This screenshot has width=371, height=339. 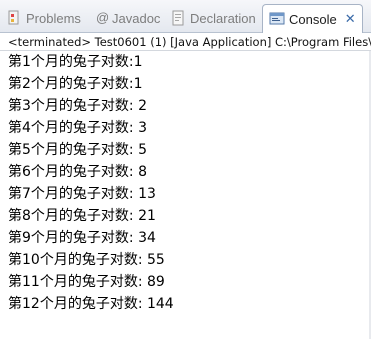 I want to click on tab-problems: Problems, so click(x=43, y=18).